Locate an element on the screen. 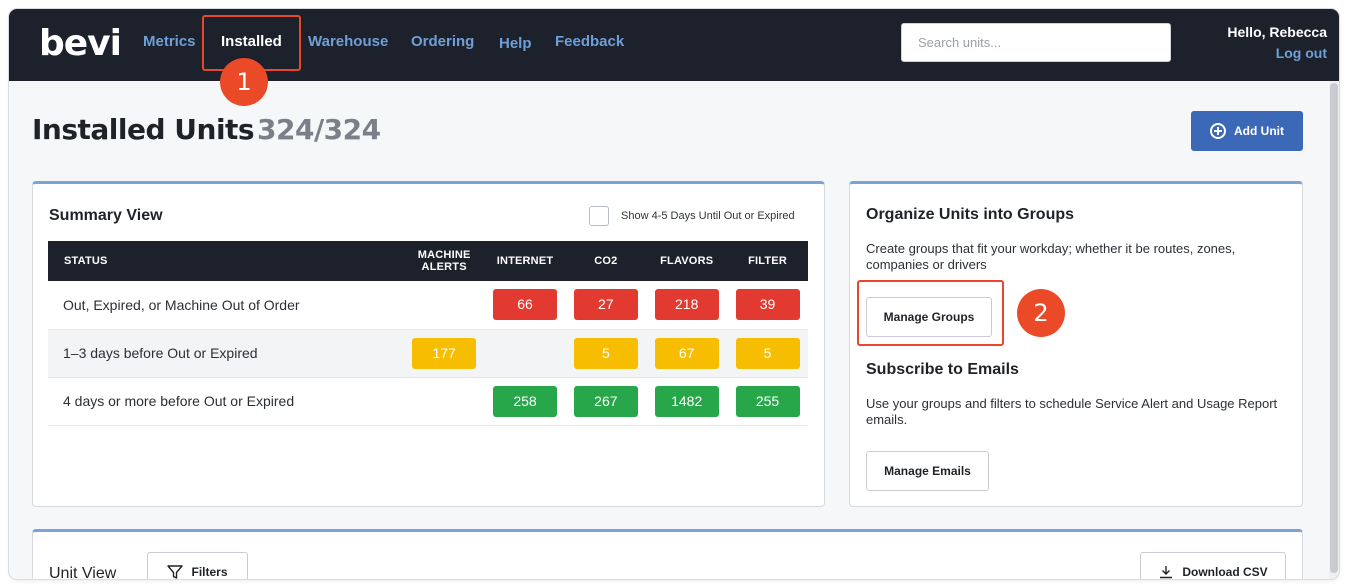  col-status: STATUS is located at coordinates (226, 261).